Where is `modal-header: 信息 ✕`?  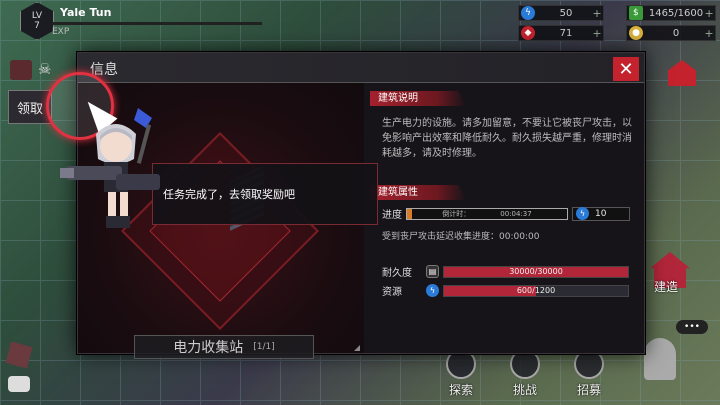 modal-header: 信息 ✕ is located at coordinates (361, 68).